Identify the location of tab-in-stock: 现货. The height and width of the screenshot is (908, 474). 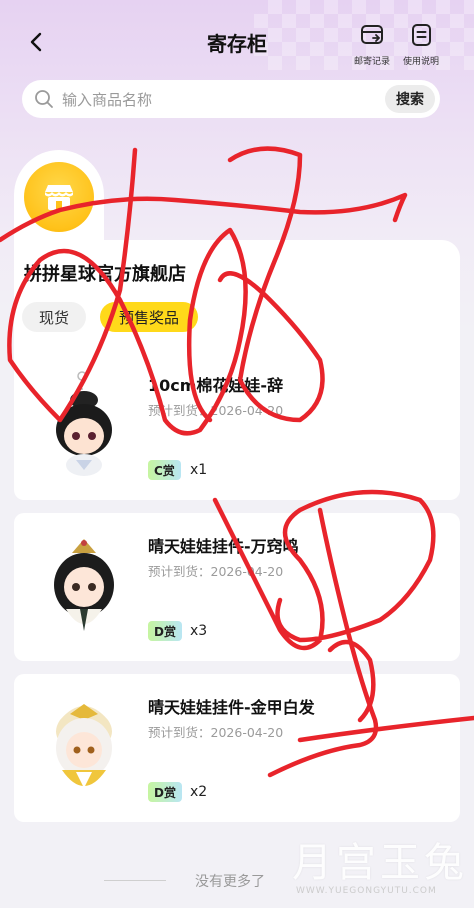
(54, 317).